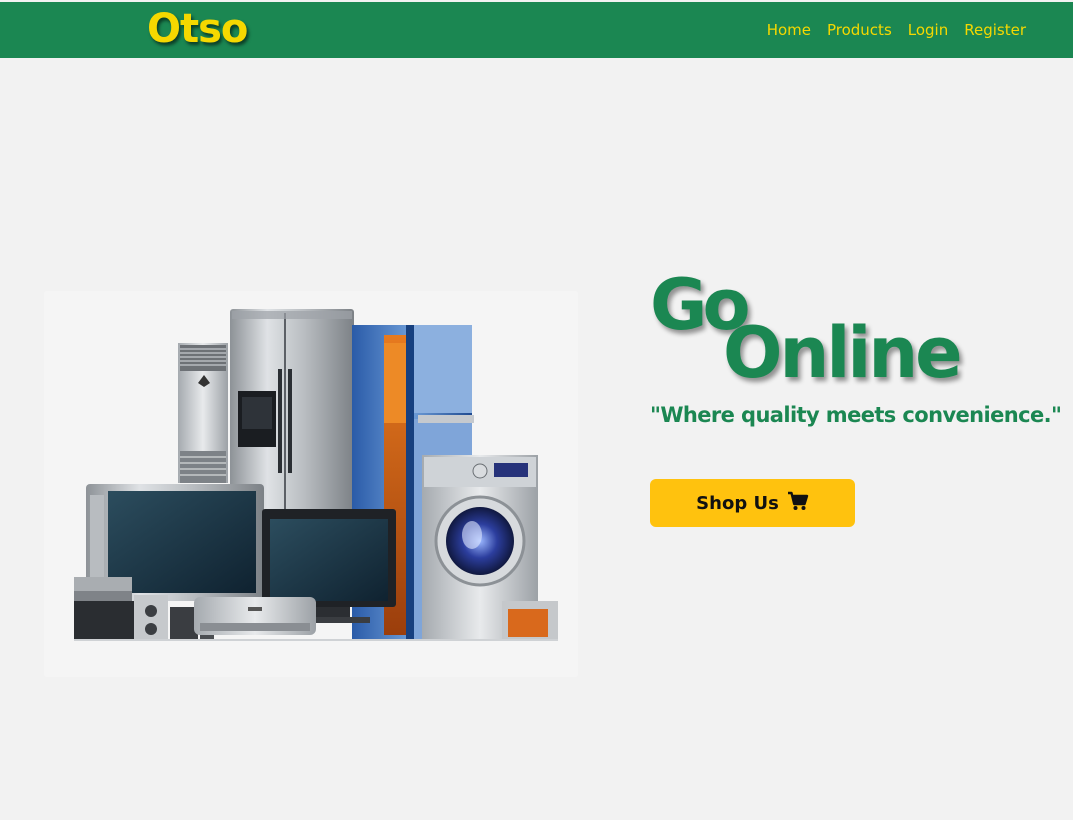  What do you see at coordinates (896, 30) in the screenshot?
I see `nav-links: Home Products Login Register` at bounding box center [896, 30].